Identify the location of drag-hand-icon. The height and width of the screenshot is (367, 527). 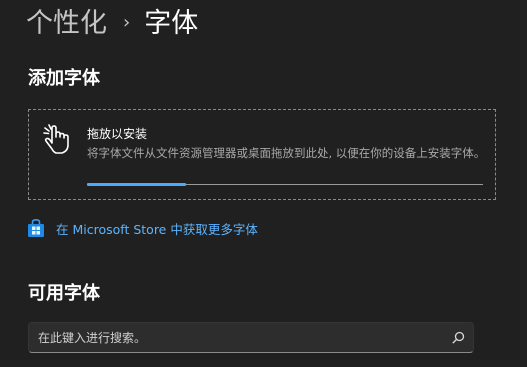
(56, 139).